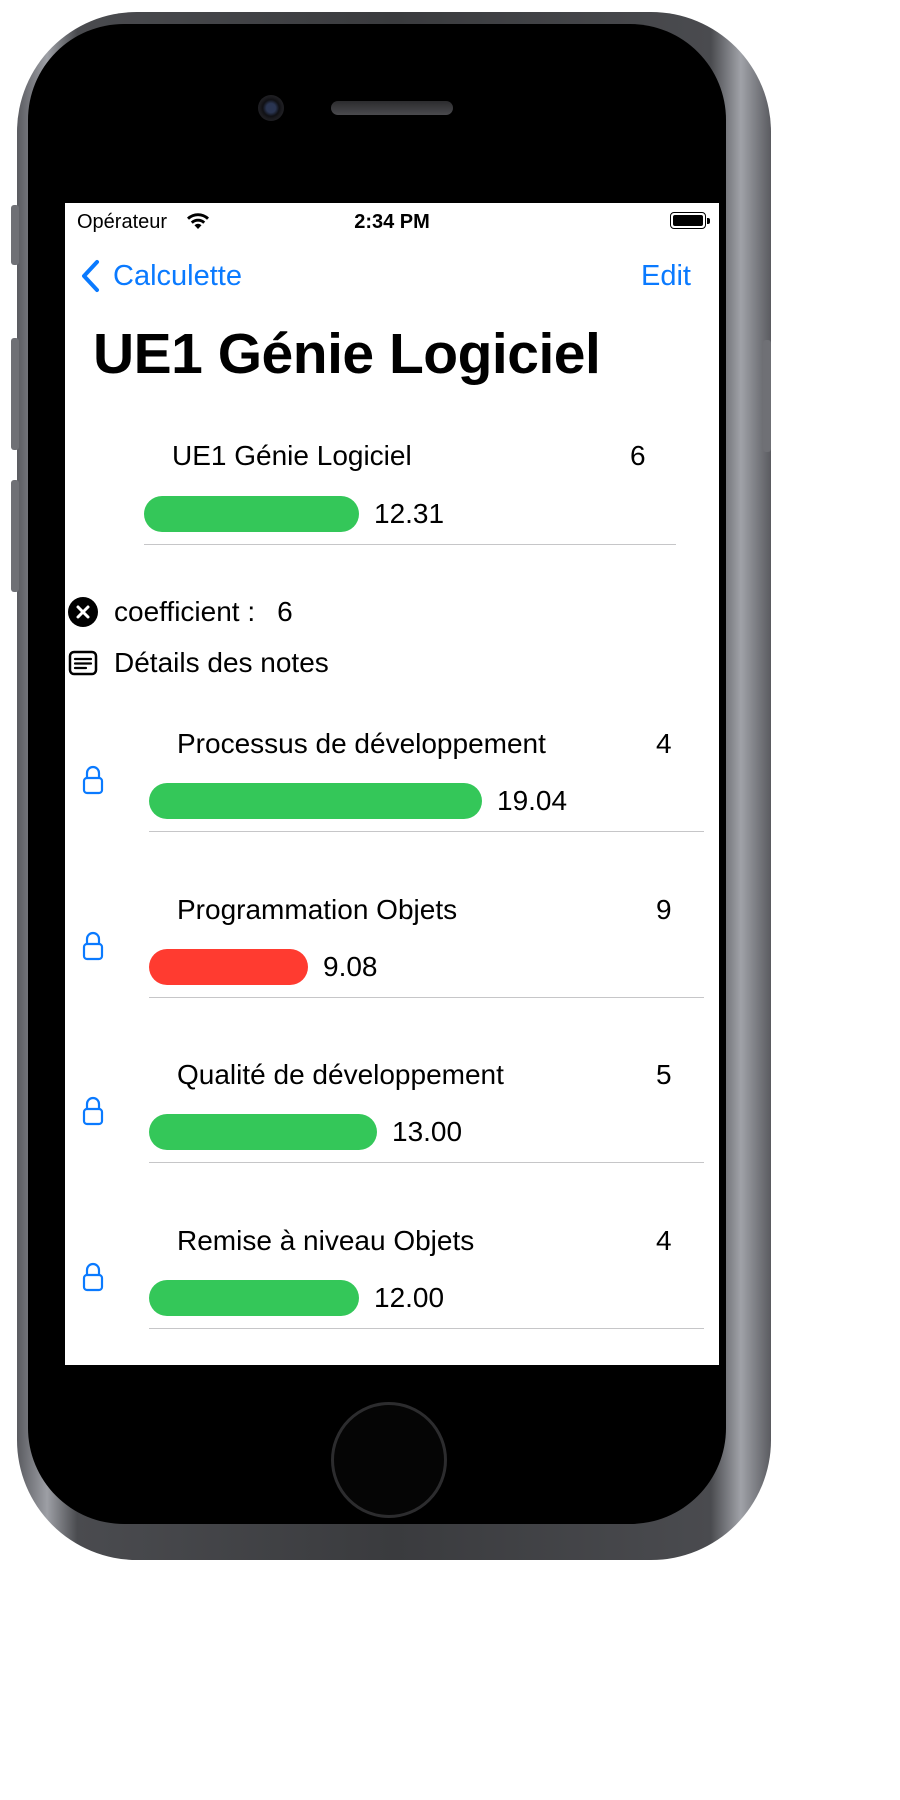  I want to click on coefficient-line: coefficient : 6, so click(180, 612).